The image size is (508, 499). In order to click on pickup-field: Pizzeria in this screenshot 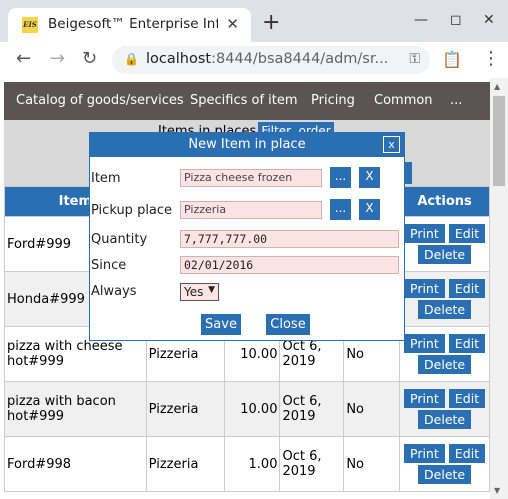, I will do `click(251, 210)`.